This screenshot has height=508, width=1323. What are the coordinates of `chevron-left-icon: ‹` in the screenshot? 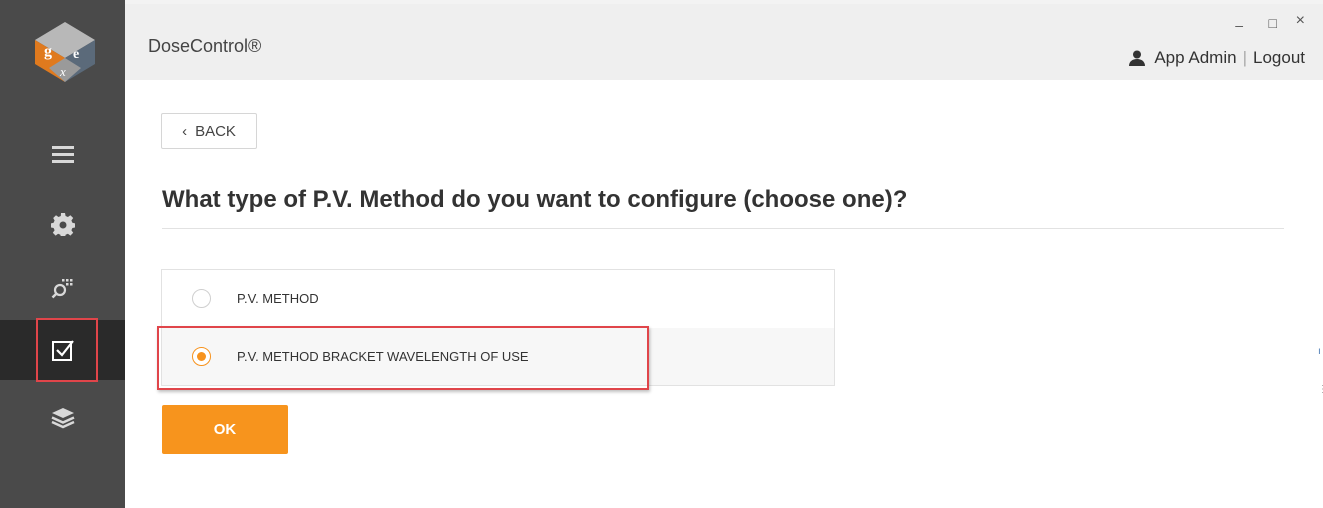 It's located at (185, 131).